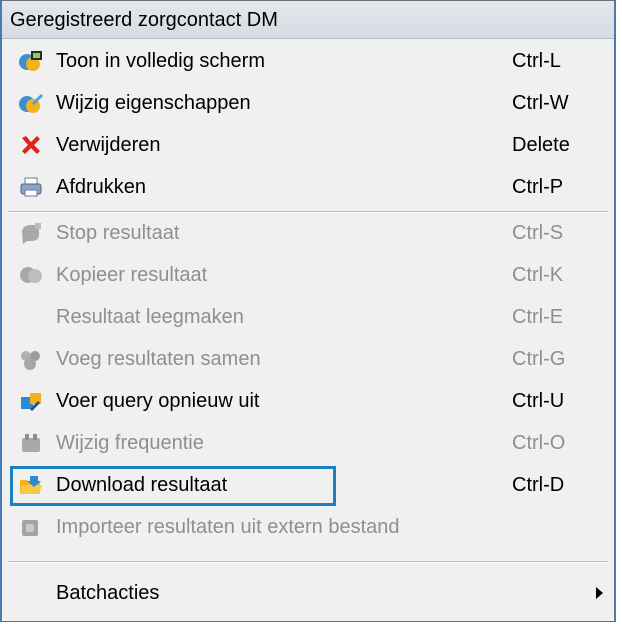 This screenshot has width=622, height=624. I want to click on stop-result-icon, so click(31, 233).